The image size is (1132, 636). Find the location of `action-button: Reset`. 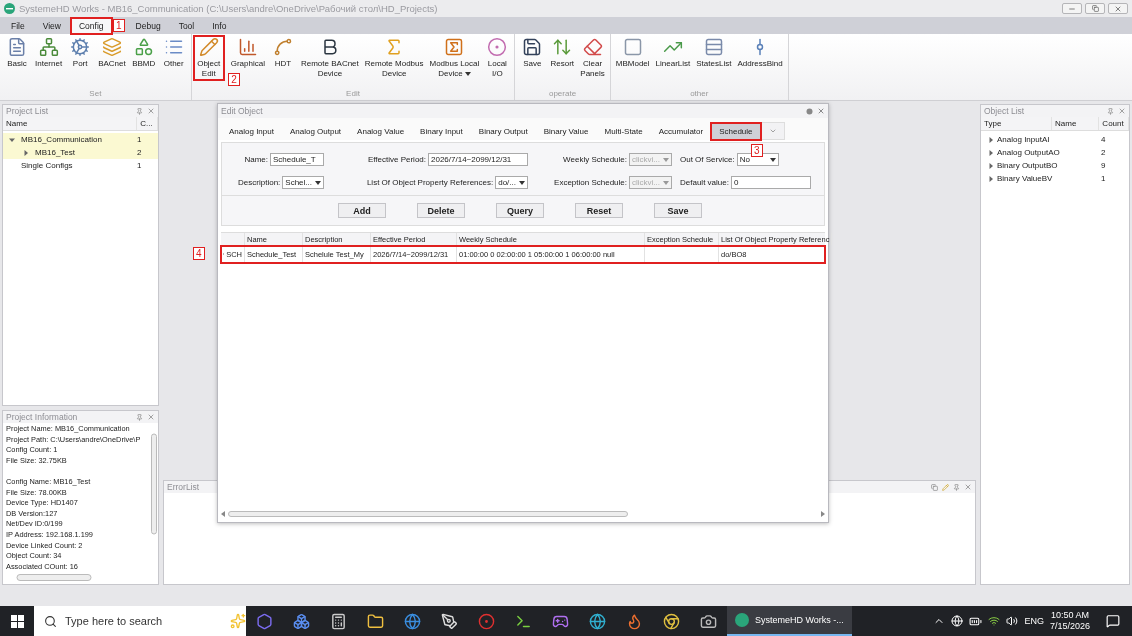

action-button: Reset is located at coordinates (599, 210).